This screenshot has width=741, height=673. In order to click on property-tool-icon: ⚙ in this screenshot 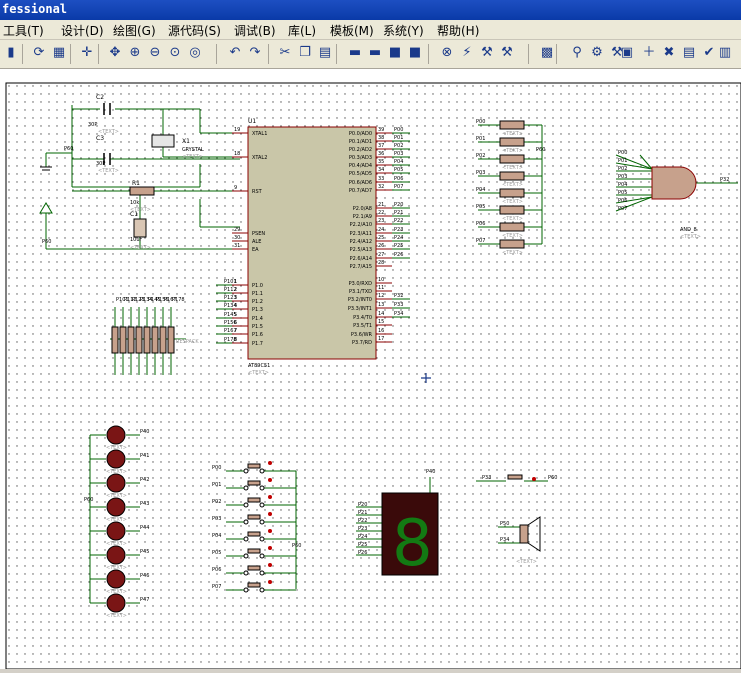, I will do `click(597, 53)`.